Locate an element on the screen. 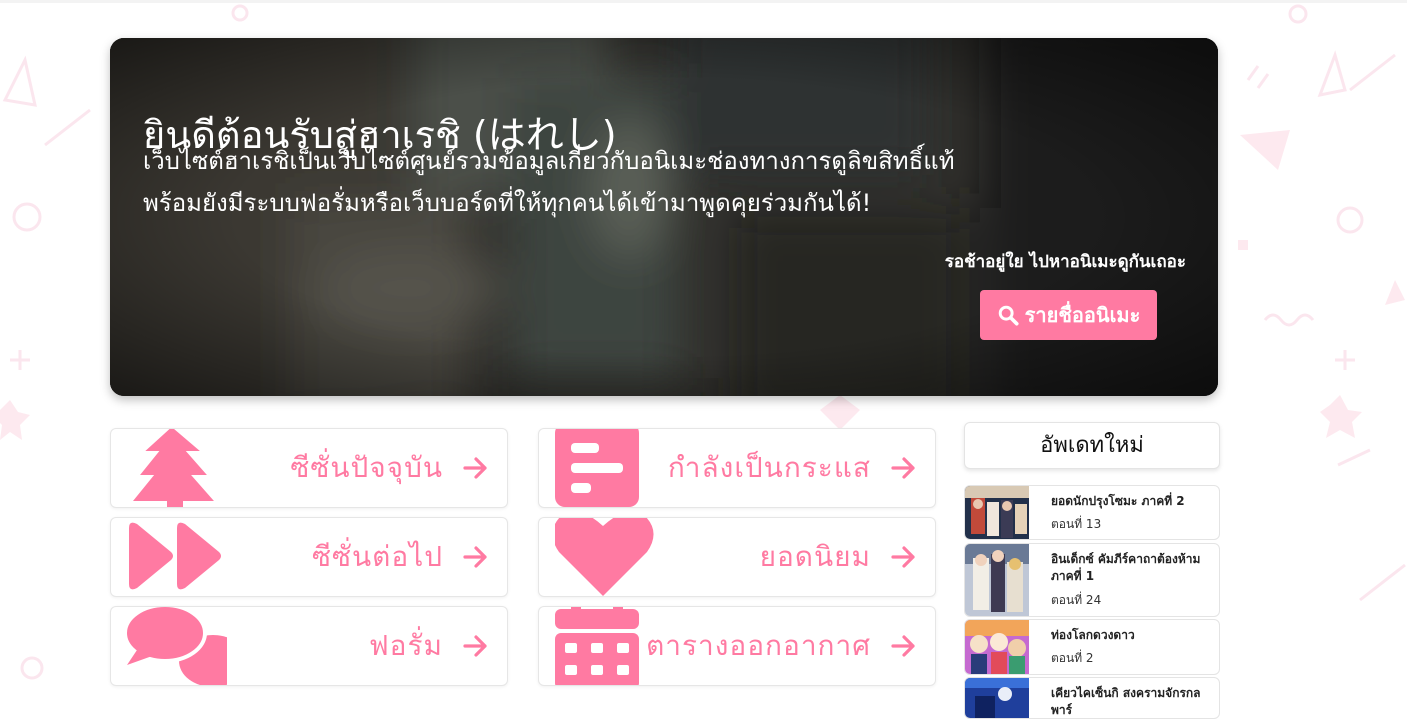 This screenshot has height=719, width=1407. menu-forum: ฟอรั่ม is located at coordinates (309, 646).